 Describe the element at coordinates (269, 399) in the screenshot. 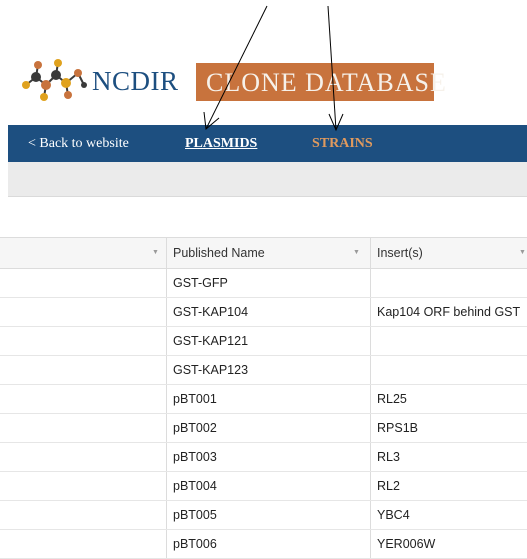

I see `published-name-cell: pBT001` at that location.